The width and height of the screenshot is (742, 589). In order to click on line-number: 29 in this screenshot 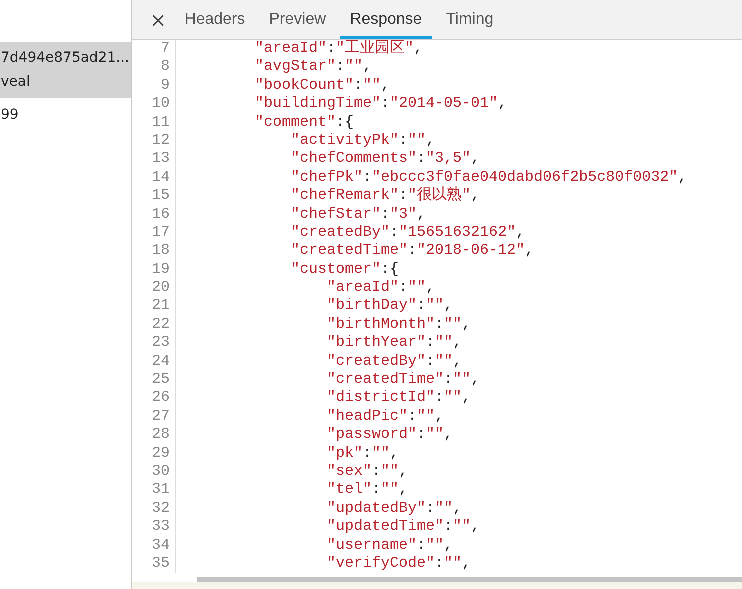, I will do `click(161, 453)`.